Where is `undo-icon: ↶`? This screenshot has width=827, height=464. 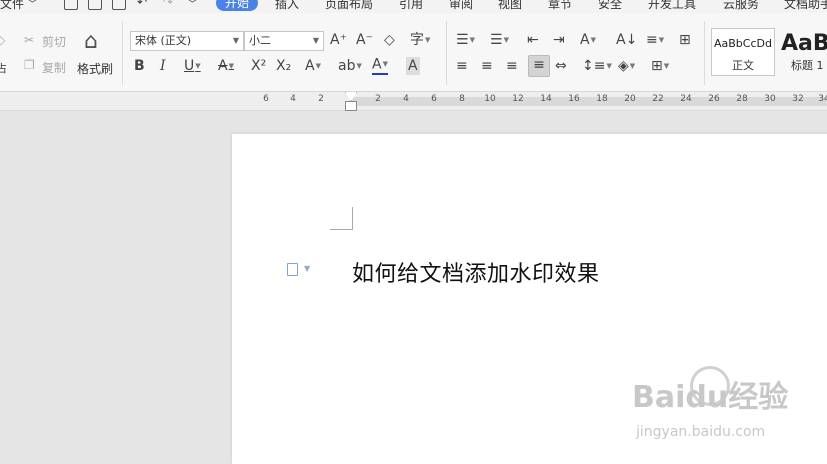
undo-icon: ↶ is located at coordinates (142, 4).